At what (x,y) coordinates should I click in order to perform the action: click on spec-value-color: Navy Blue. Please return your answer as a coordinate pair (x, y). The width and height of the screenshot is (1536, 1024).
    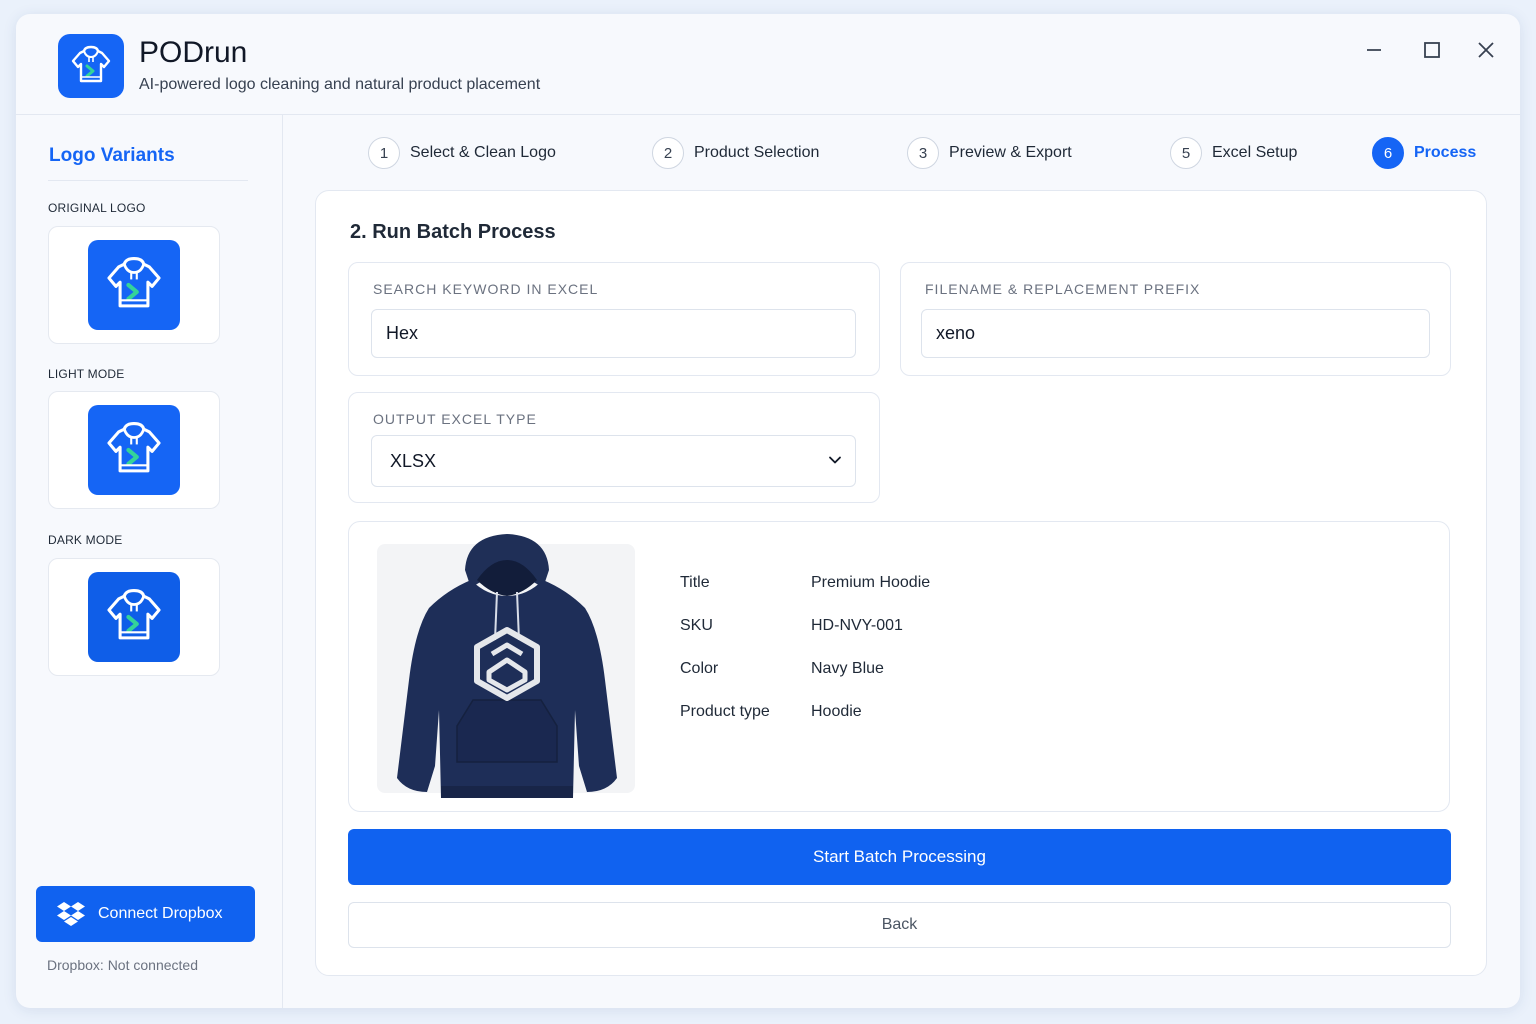
    Looking at the image, I should click on (847, 668).